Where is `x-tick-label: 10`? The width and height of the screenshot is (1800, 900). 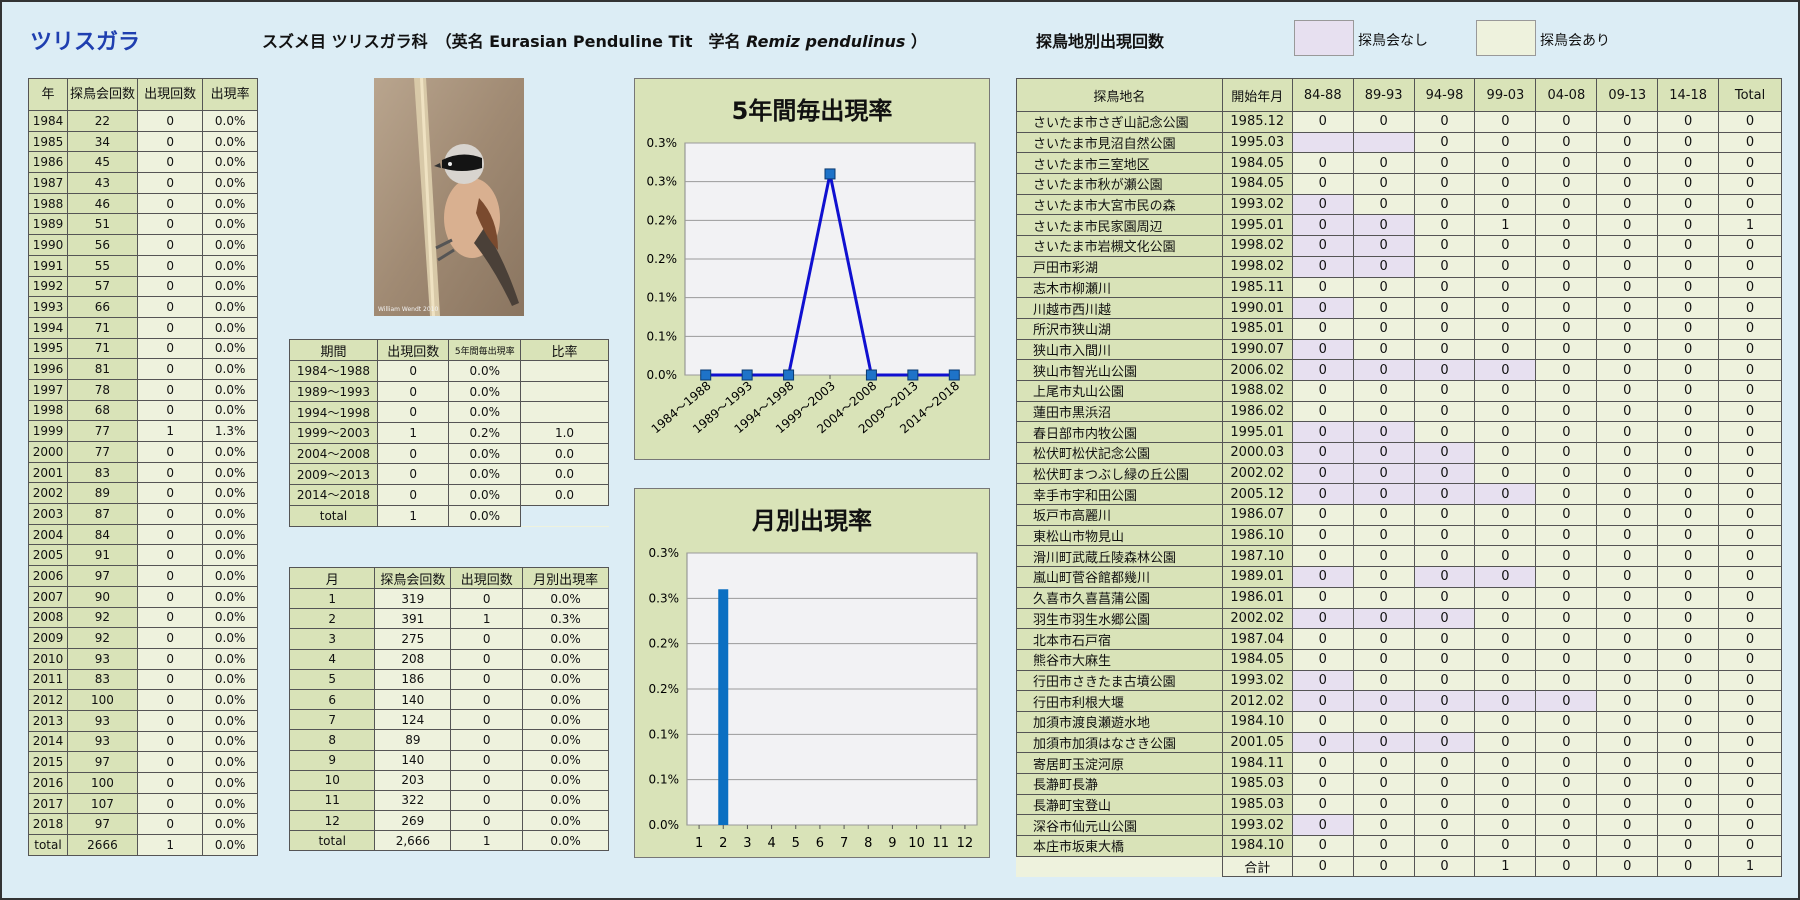
x-tick-label: 10 is located at coordinates (916, 843).